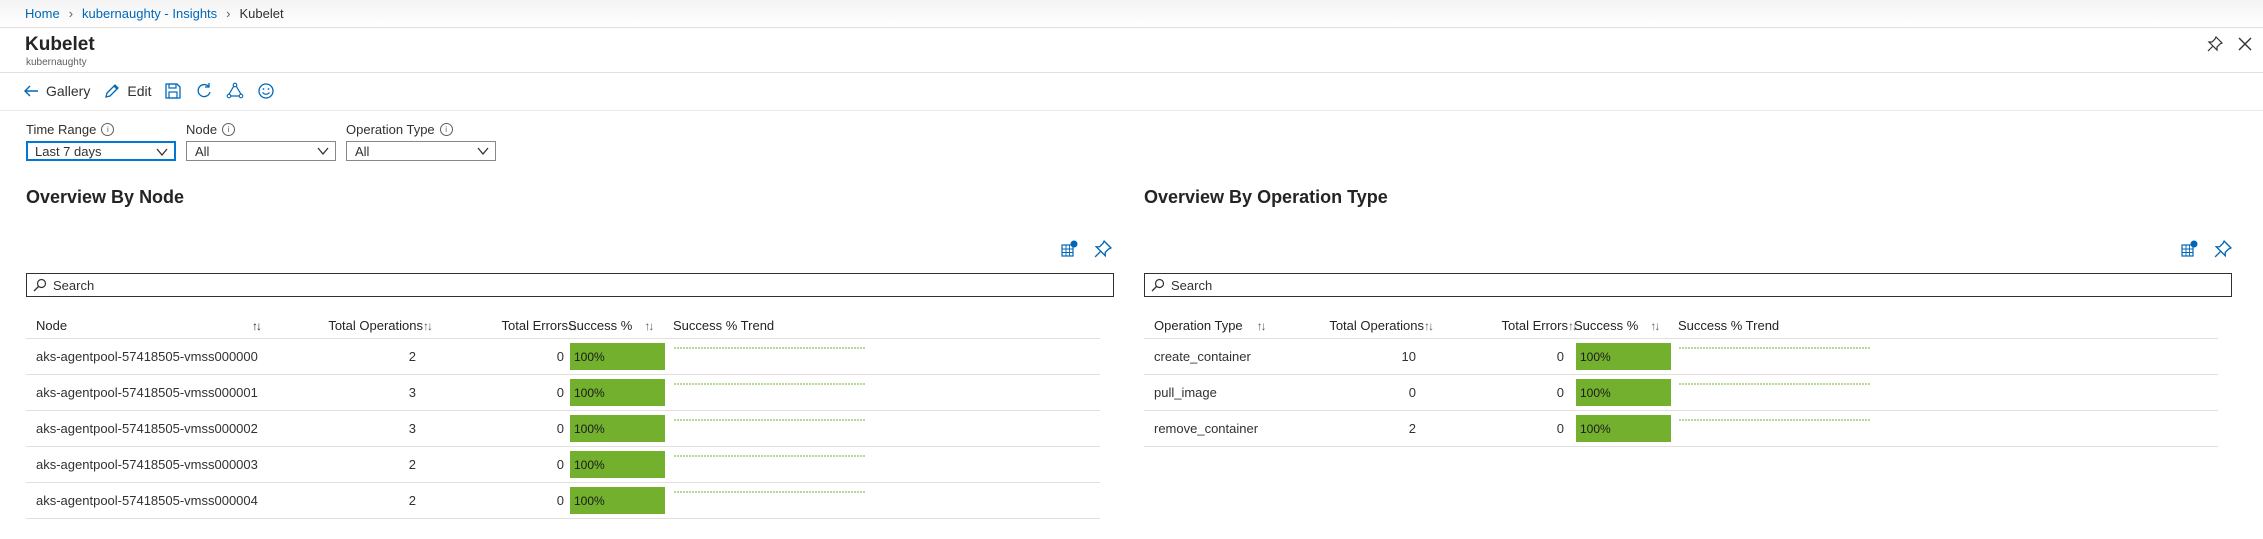  What do you see at coordinates (1131, 13) in the screenshot?
I see `breadcrumb-bar: Home › kubernaughty - Insights › Kubelet` at bounding box center [1131, 13].